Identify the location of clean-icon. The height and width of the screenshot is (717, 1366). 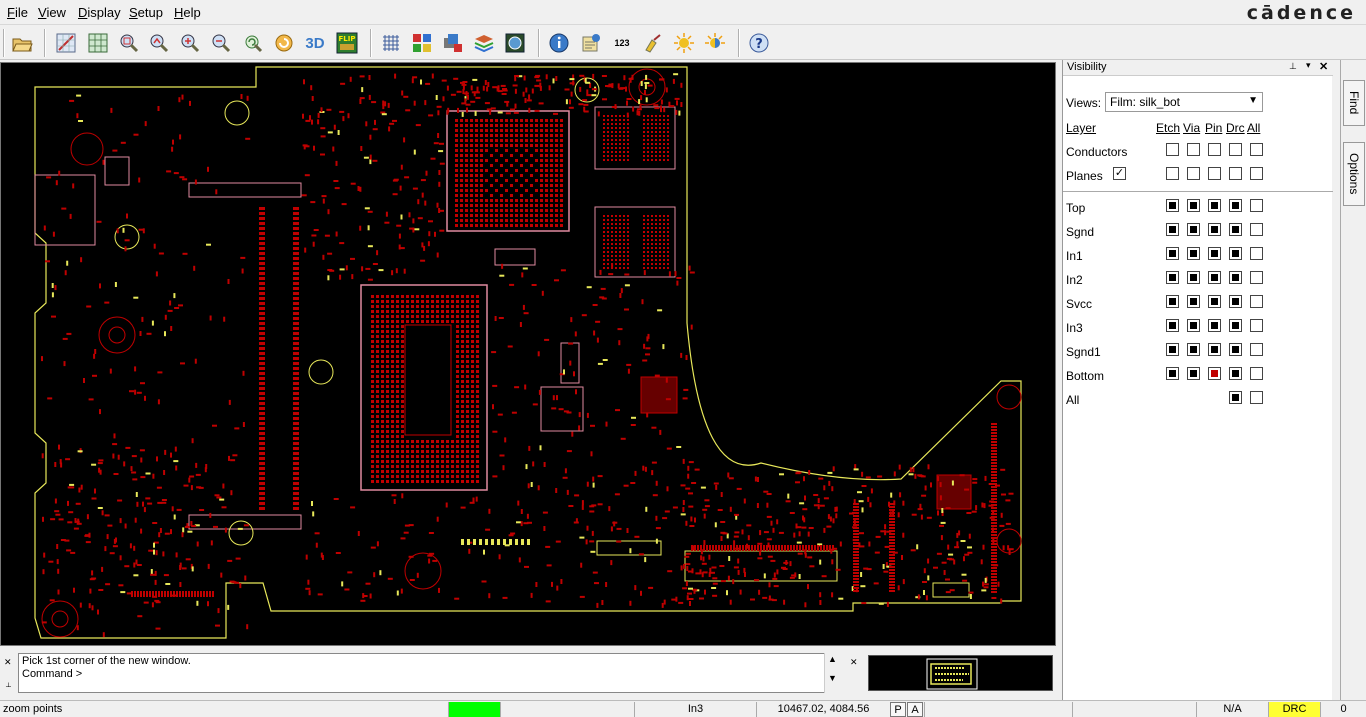
(653, 43).